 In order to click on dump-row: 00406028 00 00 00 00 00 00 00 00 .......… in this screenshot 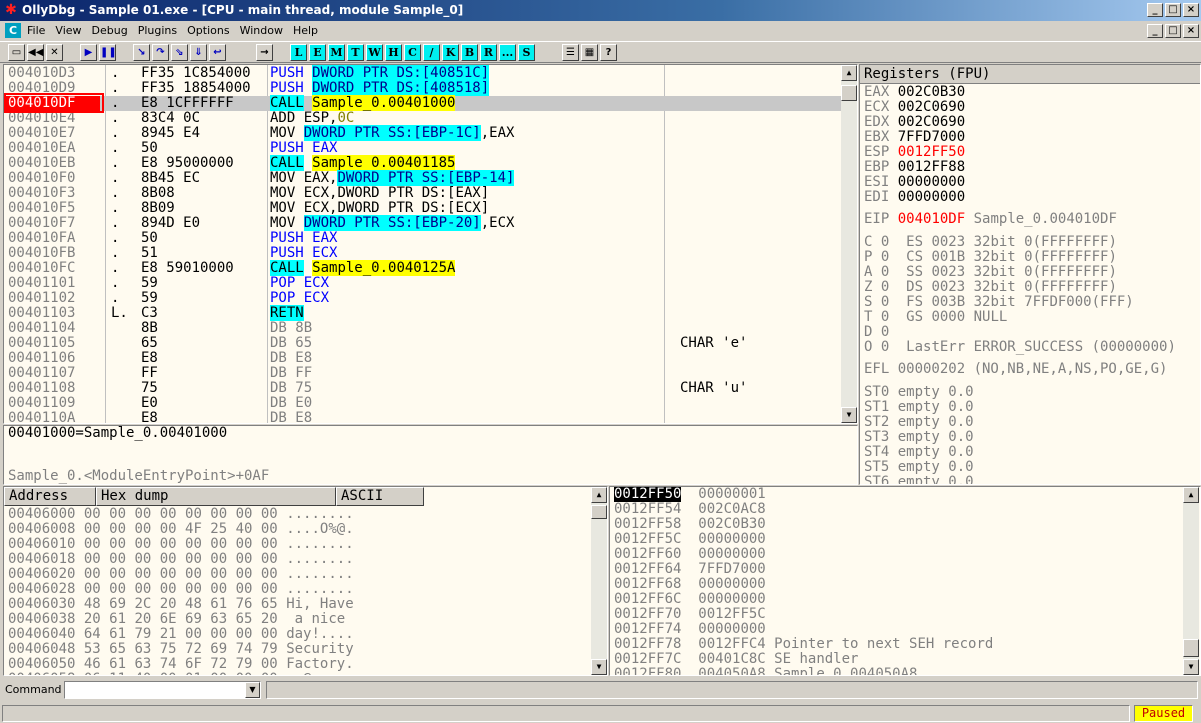, I will do `click(181, 589)`.